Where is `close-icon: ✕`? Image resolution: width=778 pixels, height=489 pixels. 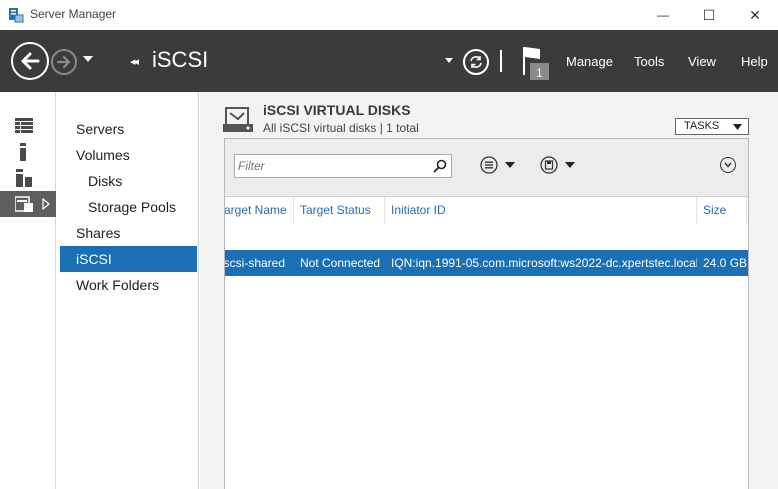
close-icon: ✕ is located at coordinates (755, 14).